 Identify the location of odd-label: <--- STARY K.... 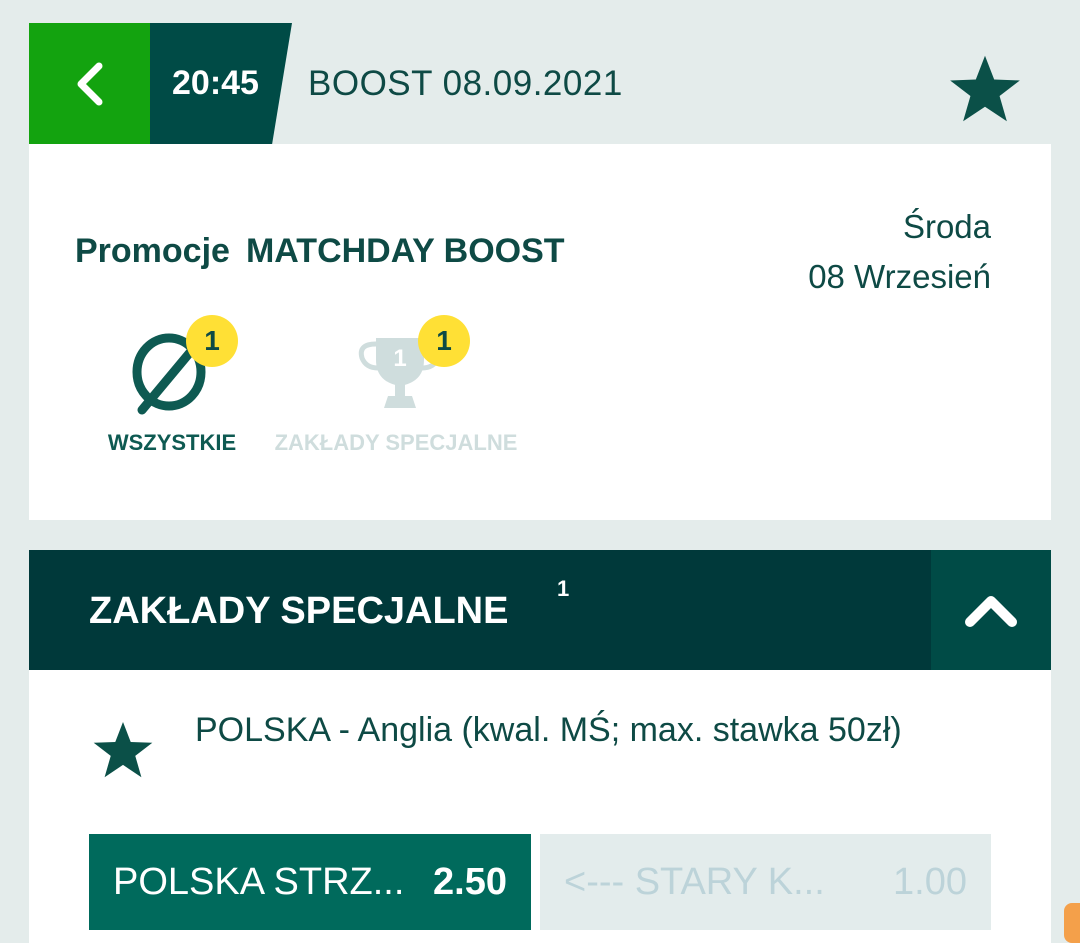
(694, 881).